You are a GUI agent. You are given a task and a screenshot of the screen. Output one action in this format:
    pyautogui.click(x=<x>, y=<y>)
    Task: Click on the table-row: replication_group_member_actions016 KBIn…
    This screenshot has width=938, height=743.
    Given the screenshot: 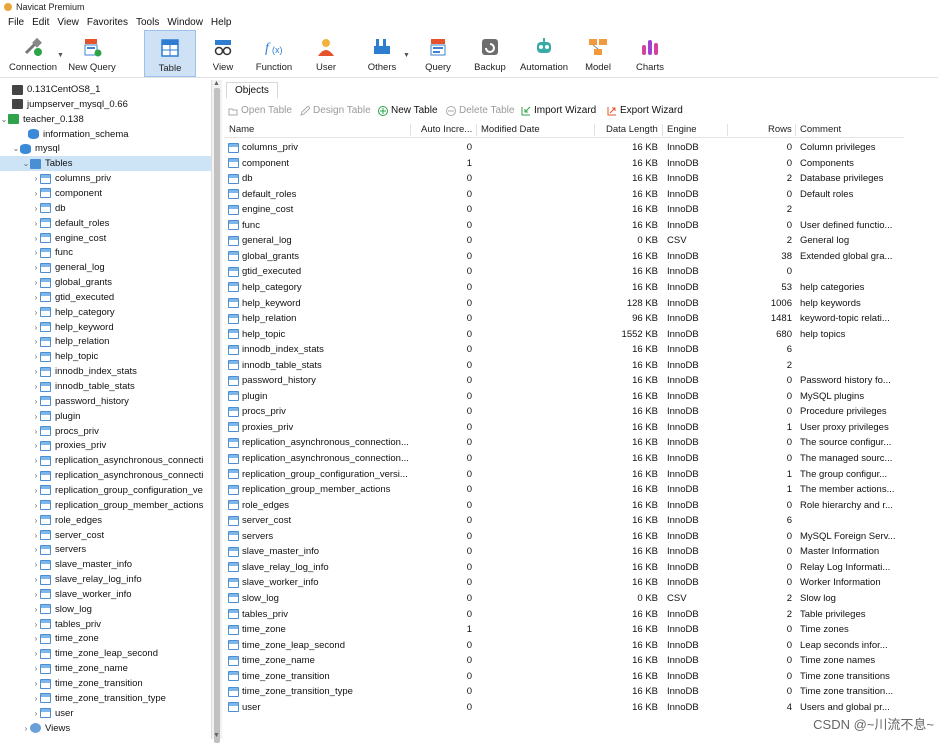 What is the action you would take?
    pyautogui.click(x=581, y=490)
    